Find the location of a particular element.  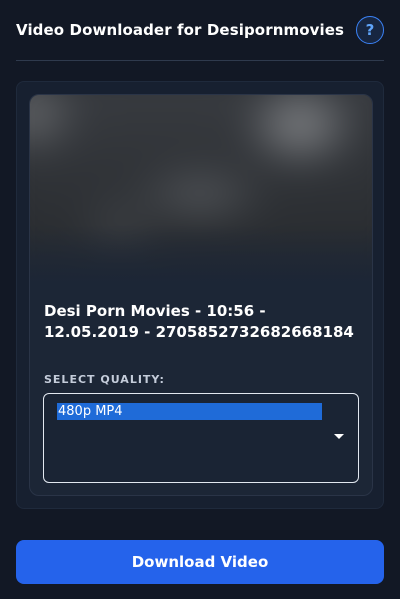

question-mark-icon: ? is located at coordinates (370, 30).